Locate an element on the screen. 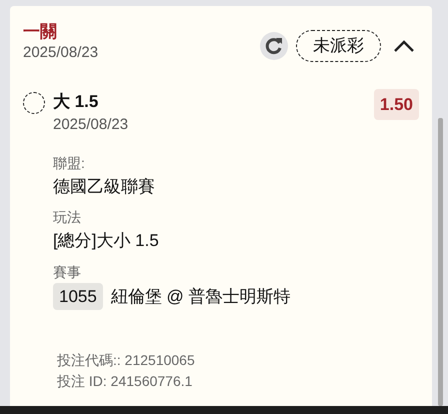 Image resolution: width=448 pixels, height=414 pixels. field-value: [總分]大小 1.5 is located at coordinates (106, 241).